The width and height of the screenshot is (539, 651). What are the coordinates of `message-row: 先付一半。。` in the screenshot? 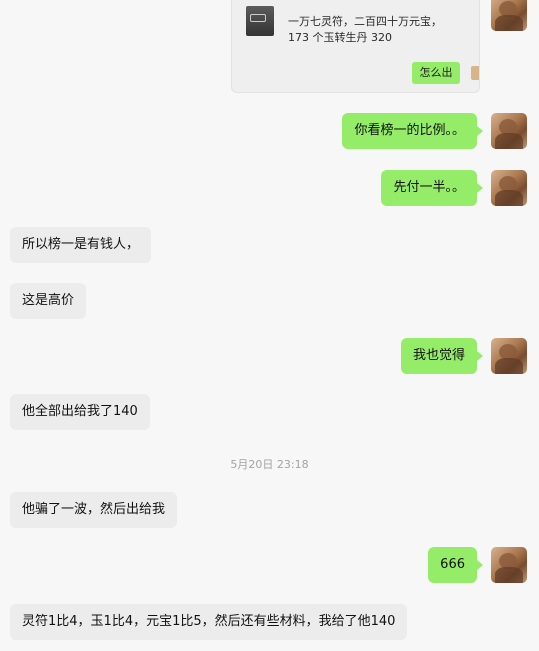 It's located at (454, 188).